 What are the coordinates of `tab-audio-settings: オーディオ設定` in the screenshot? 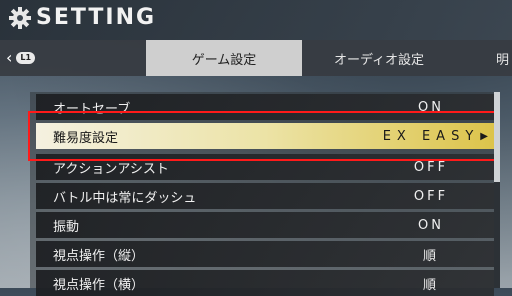 It's located at (379, 58).